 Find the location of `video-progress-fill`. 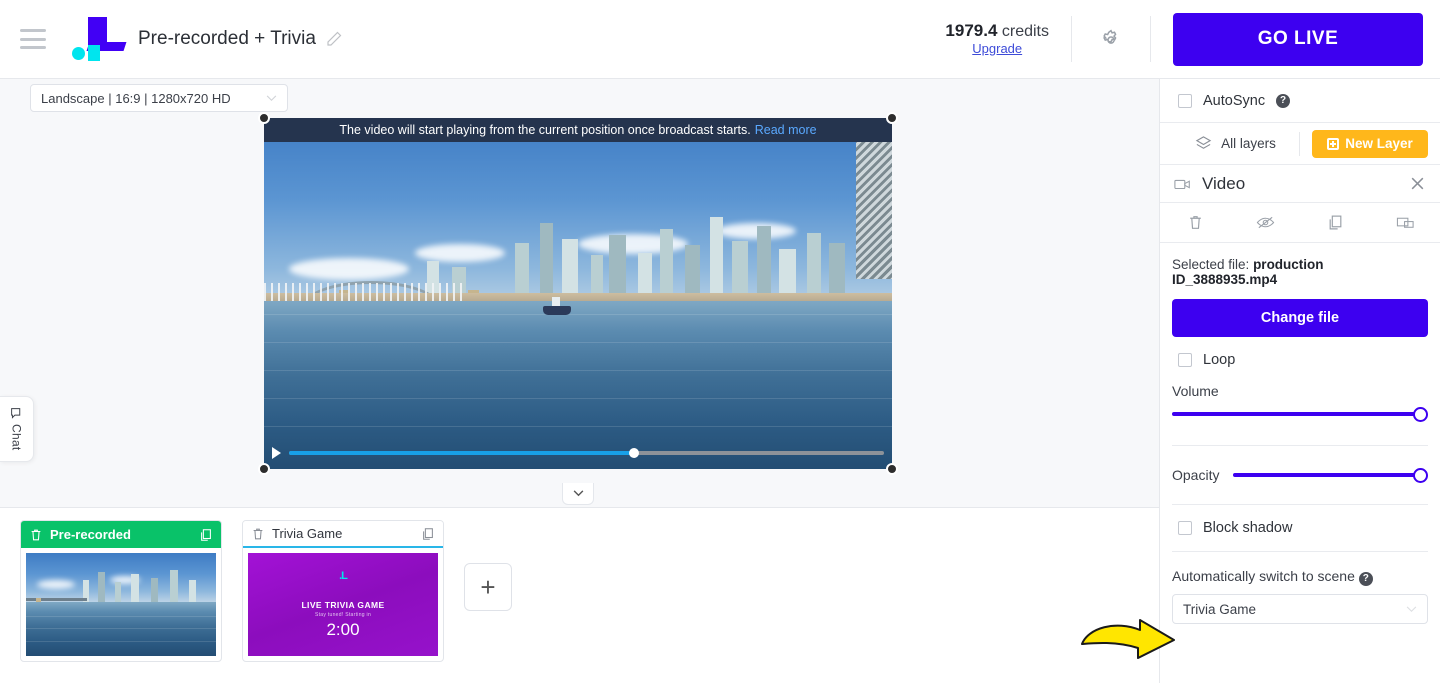

video-progress-fill is located at coordinates (462, 453).